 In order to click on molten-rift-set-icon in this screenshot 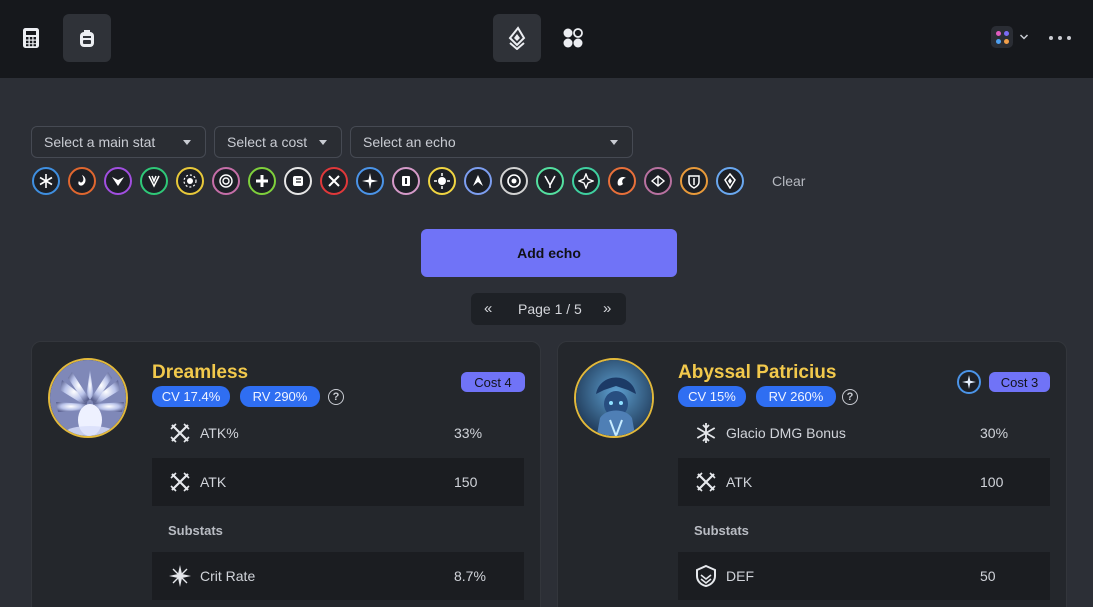, I will do `click(82, 181)`.